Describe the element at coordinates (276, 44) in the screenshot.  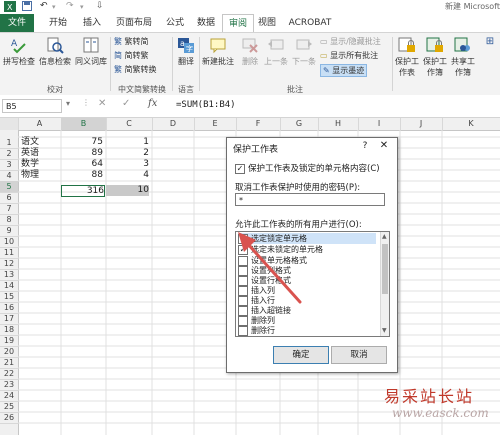
I see `previous-comment-icon` at that location.